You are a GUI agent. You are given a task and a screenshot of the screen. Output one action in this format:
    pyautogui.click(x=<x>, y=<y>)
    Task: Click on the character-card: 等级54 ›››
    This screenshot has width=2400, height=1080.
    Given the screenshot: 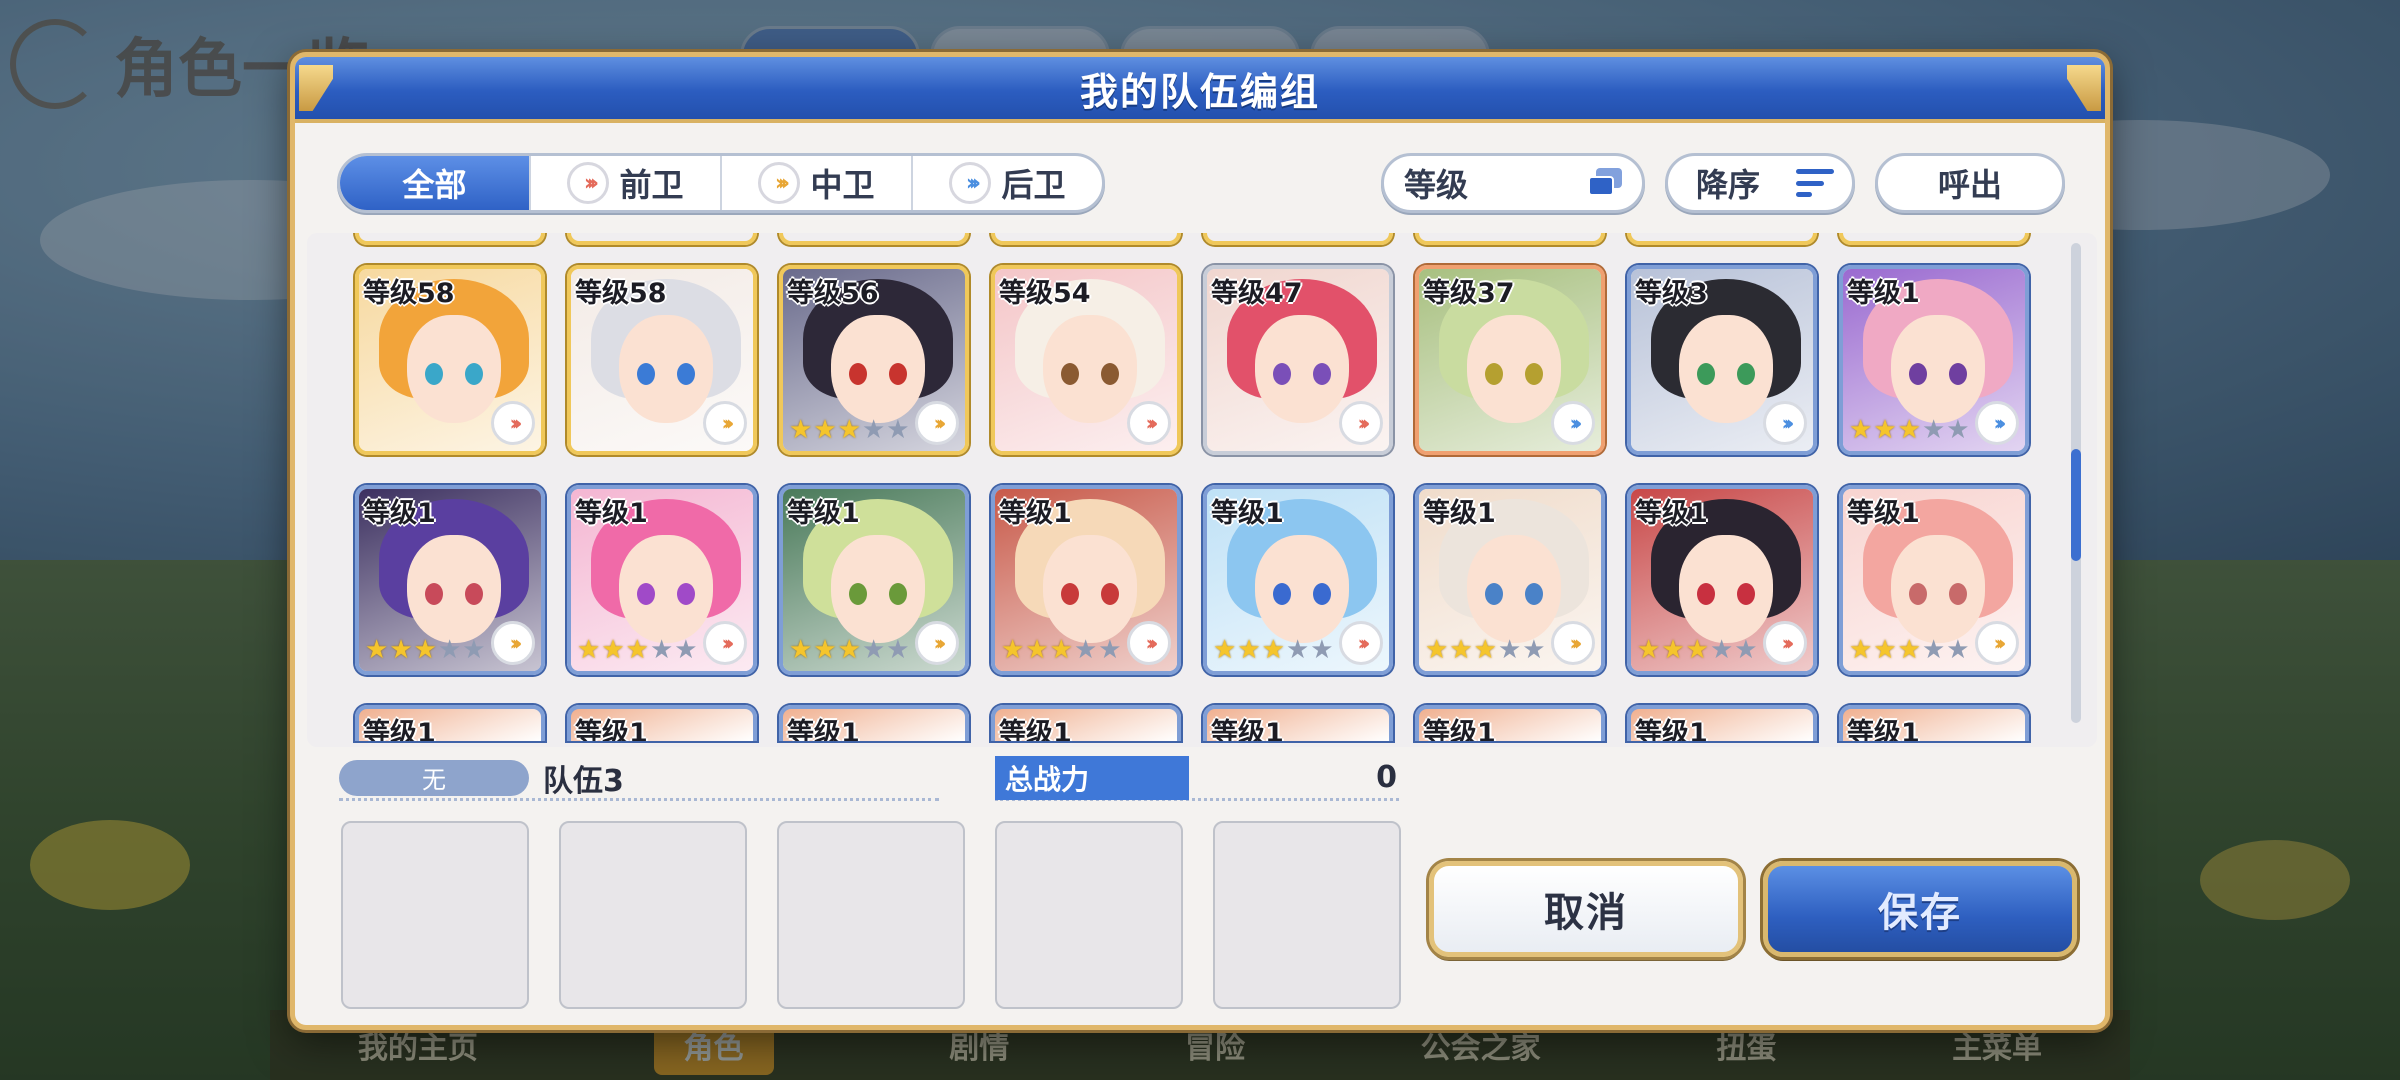 What is the action you would take?
    pyautogui.click(x=1086, y=360)
    